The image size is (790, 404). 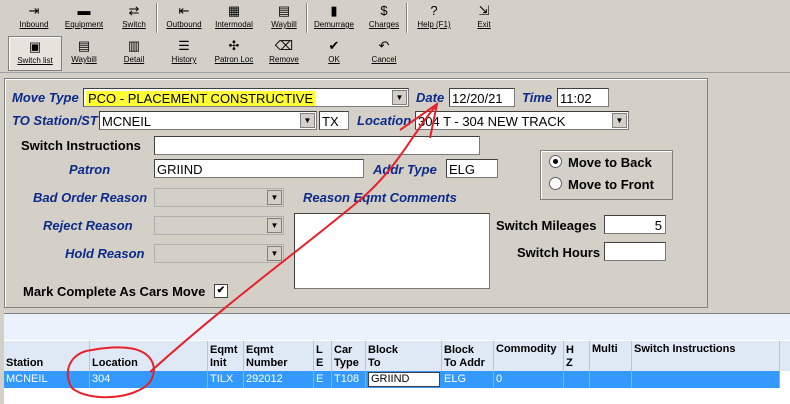 I want to click on column-header-block-to: Block To, so click(x=404, y=356).